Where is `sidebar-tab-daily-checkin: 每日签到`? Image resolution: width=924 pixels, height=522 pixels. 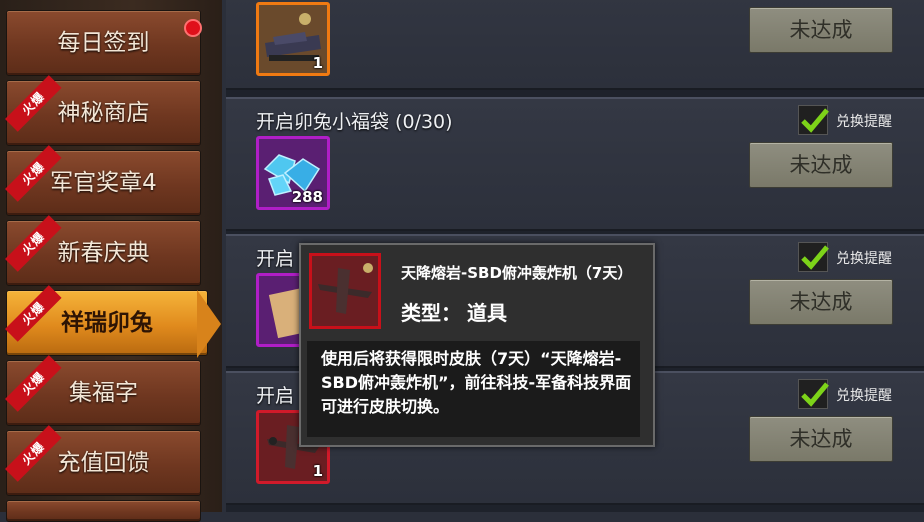
sidebar-tab-daily-checkin: 每日签到 is located at coordinates (104, 43).